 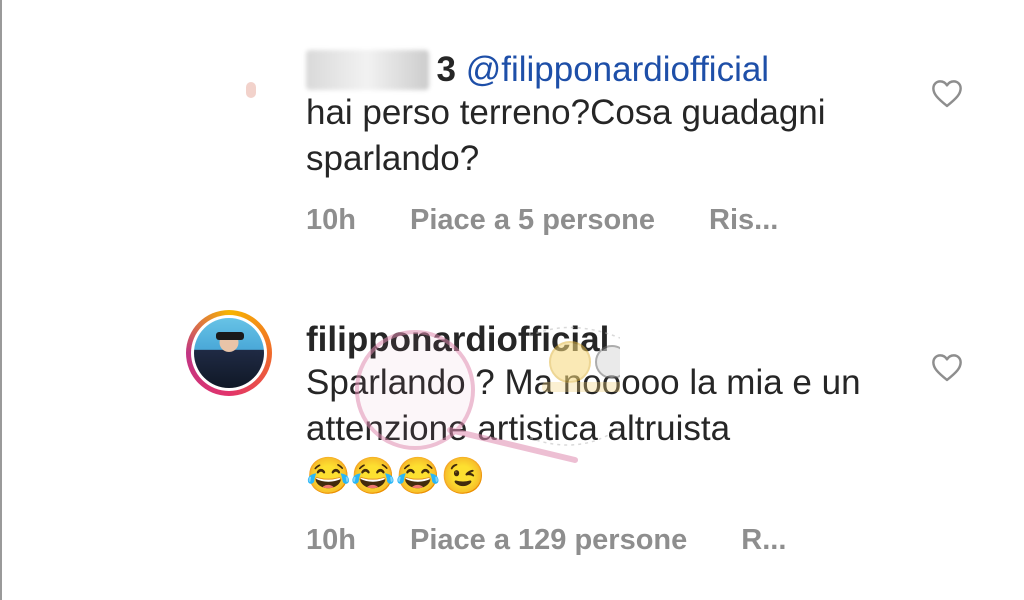 I want to click on comment-username: filipponardiofficial, so click(x=610, y=340).